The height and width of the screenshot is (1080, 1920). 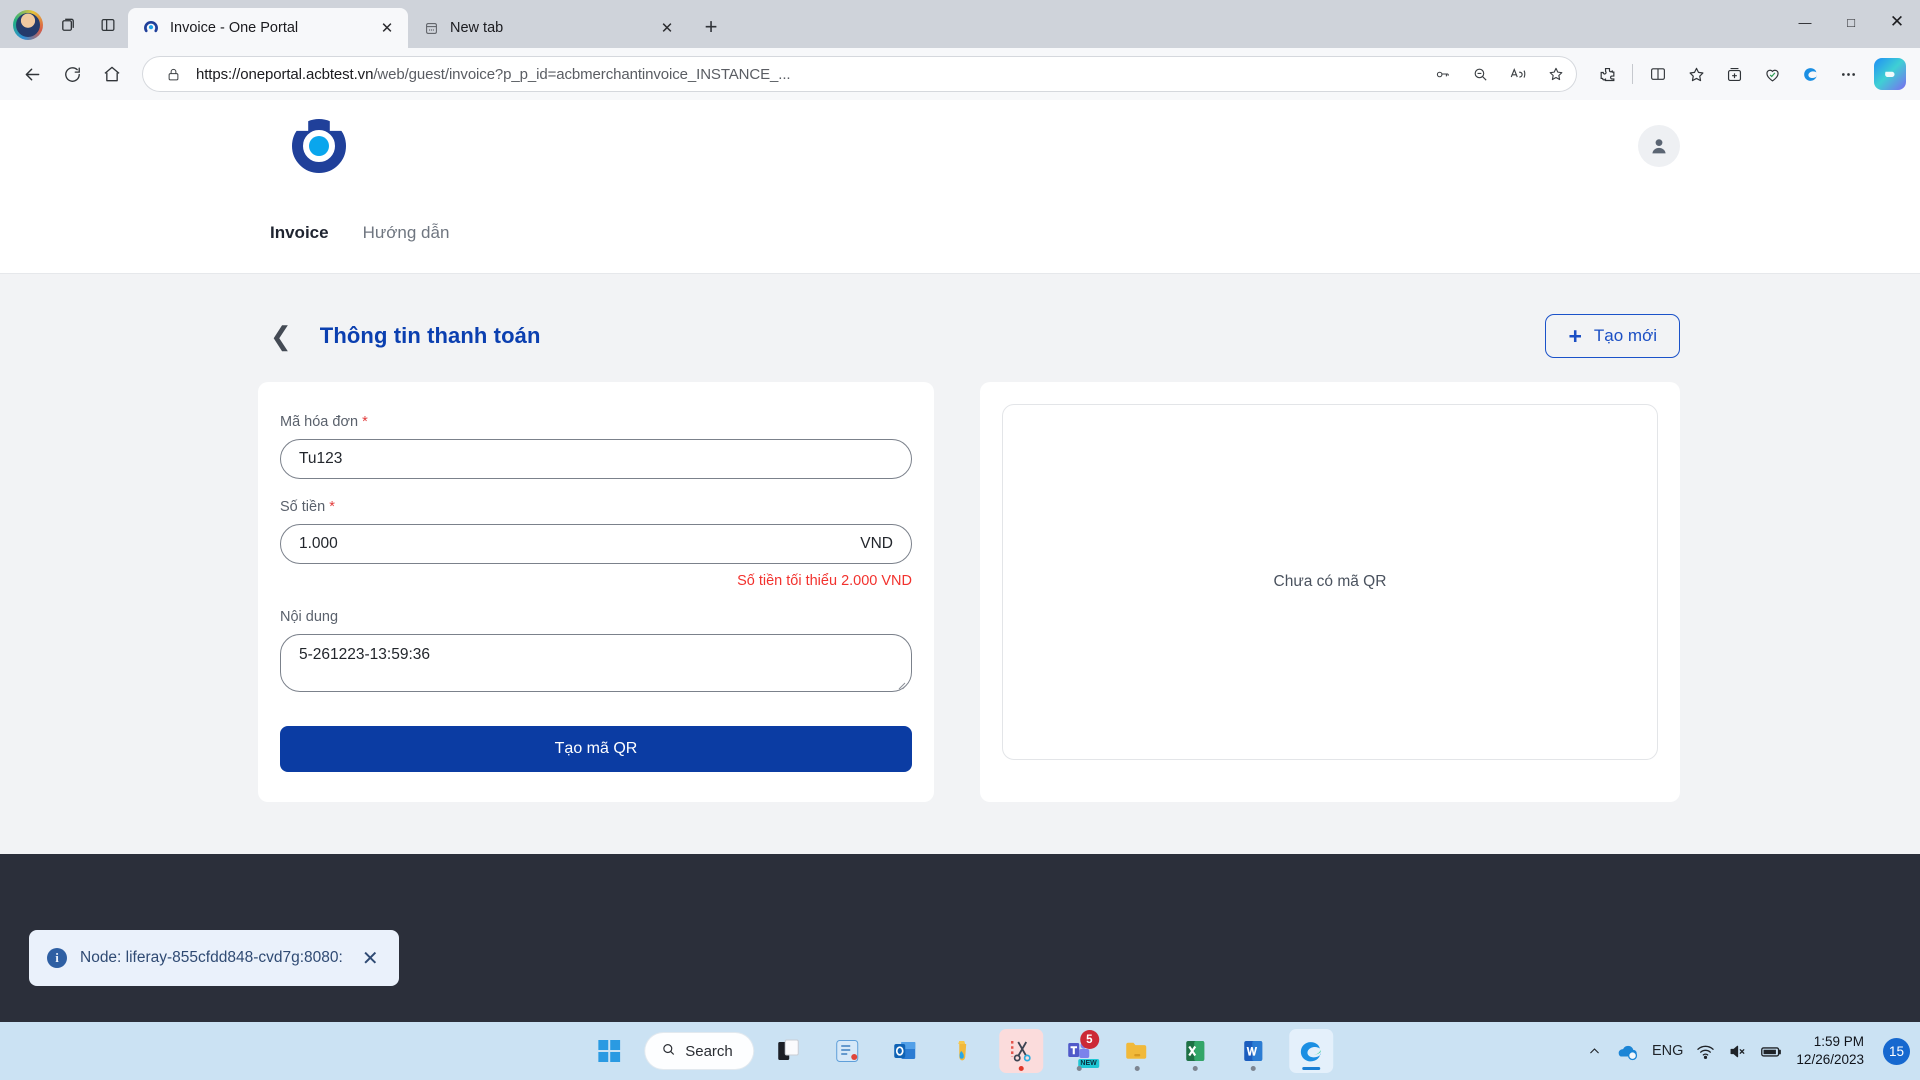 What do you see at coordinates (901, 683) in the screenshot?
I see `resize-grip-icon` at bounding box center [901, 683].